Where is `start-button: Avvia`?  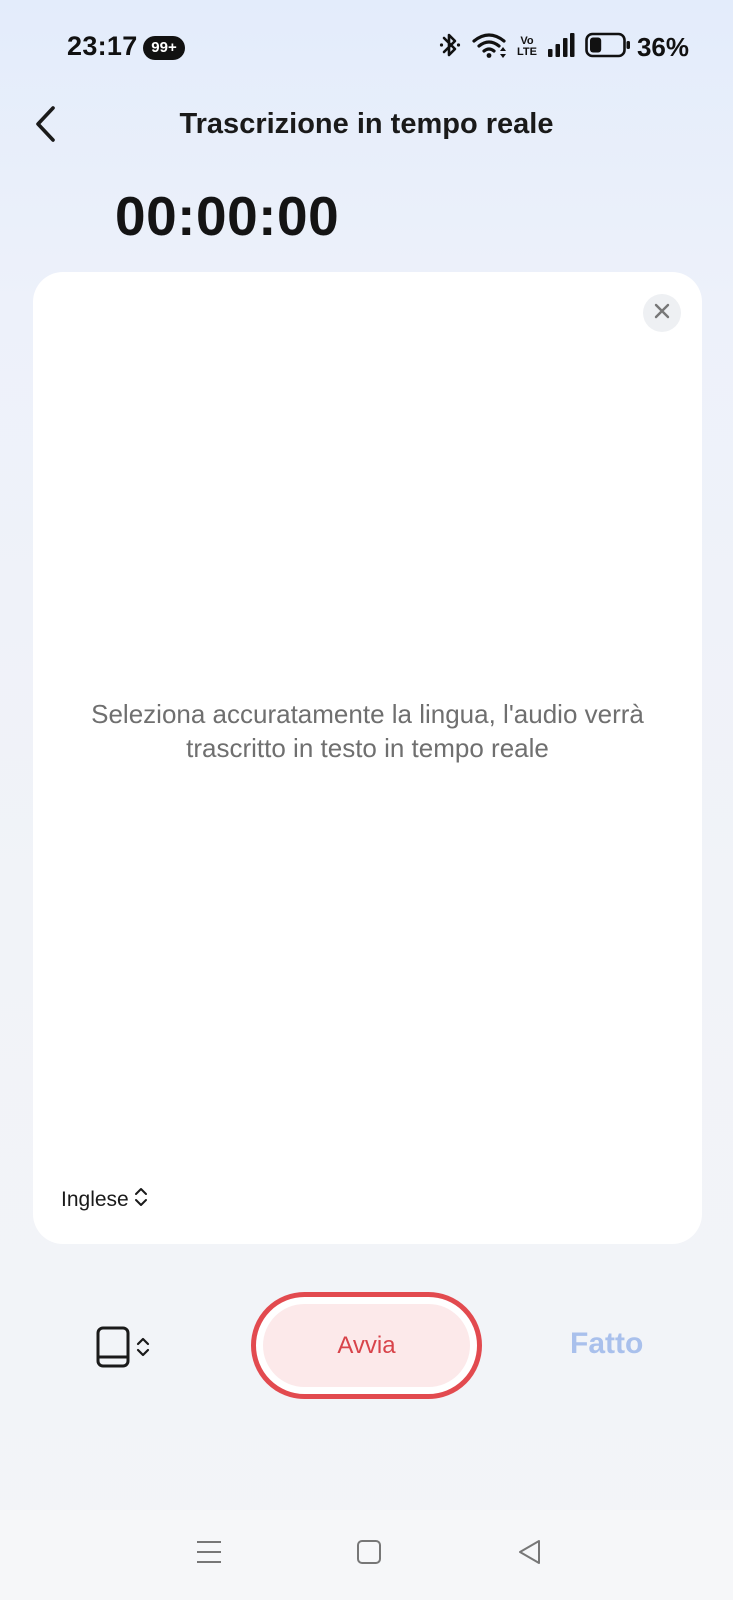 start-button: Avvia is located at coordinates (366, 1345).